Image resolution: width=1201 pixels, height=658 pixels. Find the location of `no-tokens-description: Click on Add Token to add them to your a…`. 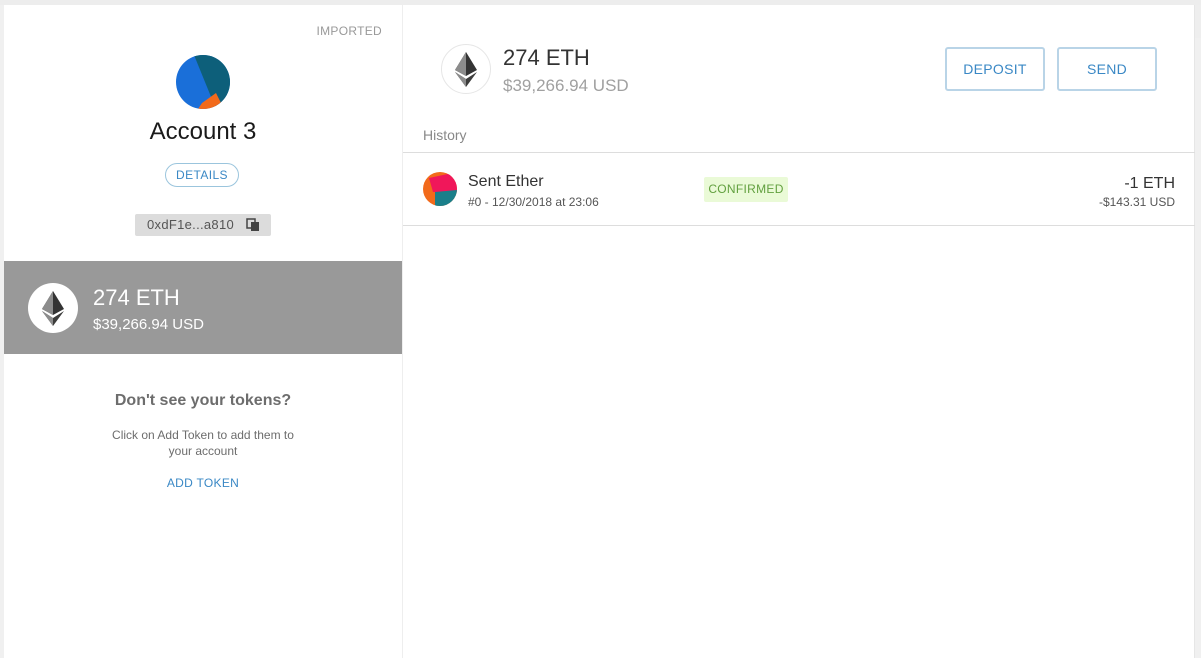

no-tokens-description: Click on Add Token to add them to your a… is located at coordinates (203, 443).